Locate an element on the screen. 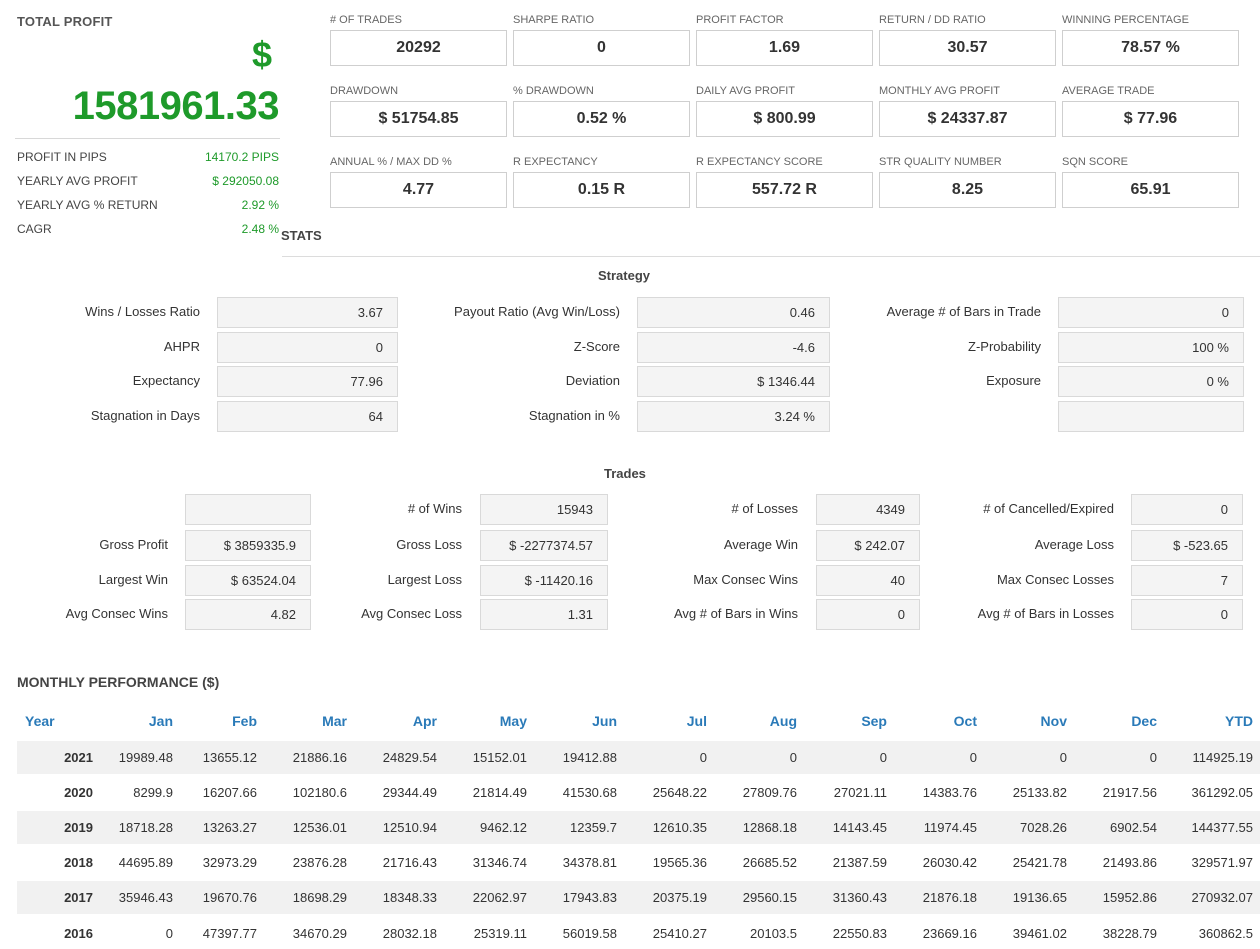 This screenshot has height=949, width=1260. table-cell: 19670.76 is located at coordinates (227, 897).